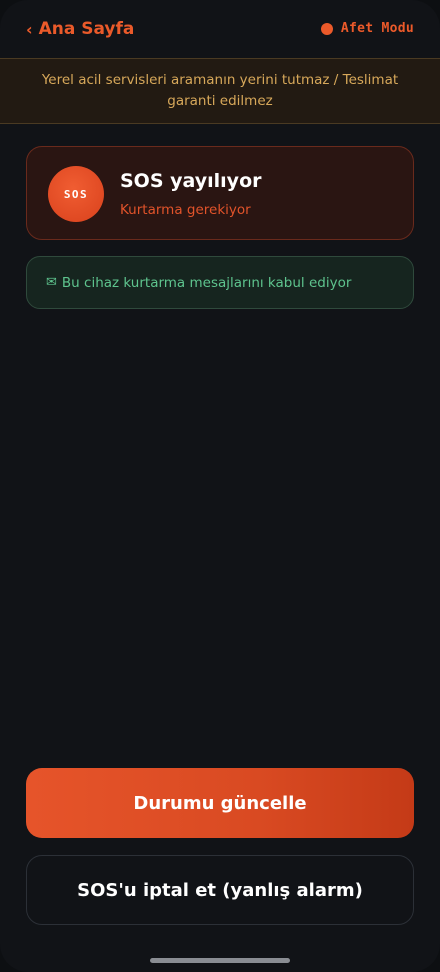 The image size is (440, 972). Describe the element at coordinates (220, 960) in the screenshot. I see `home-indicator` at that location.